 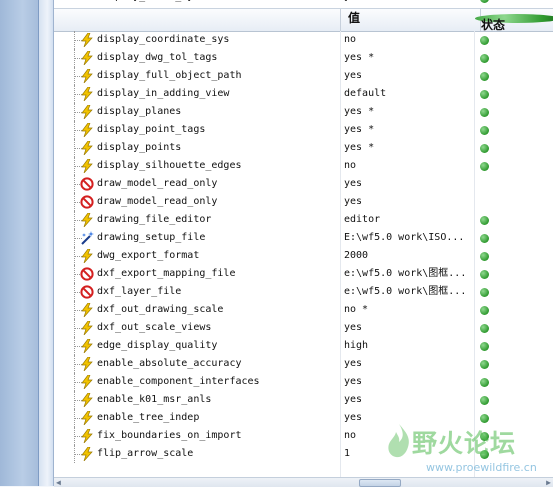 What do you see at coordinates (408, 94) in the screenshot?
I see `option-value: default` at bounding box center [408, 94].